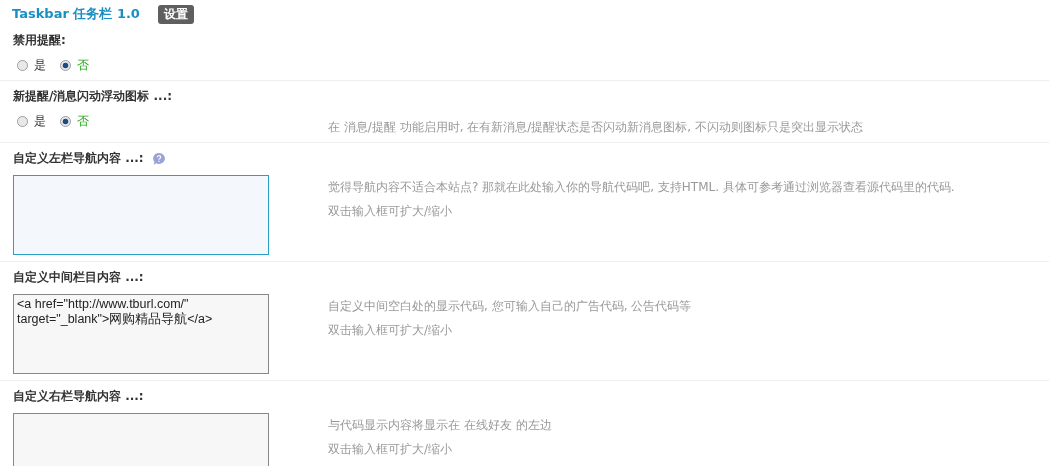  What do you see at coordinates (39, 40) in the screenshot?
I see `setting-label: 禁用提醒:` at bounding box center [39, 40].